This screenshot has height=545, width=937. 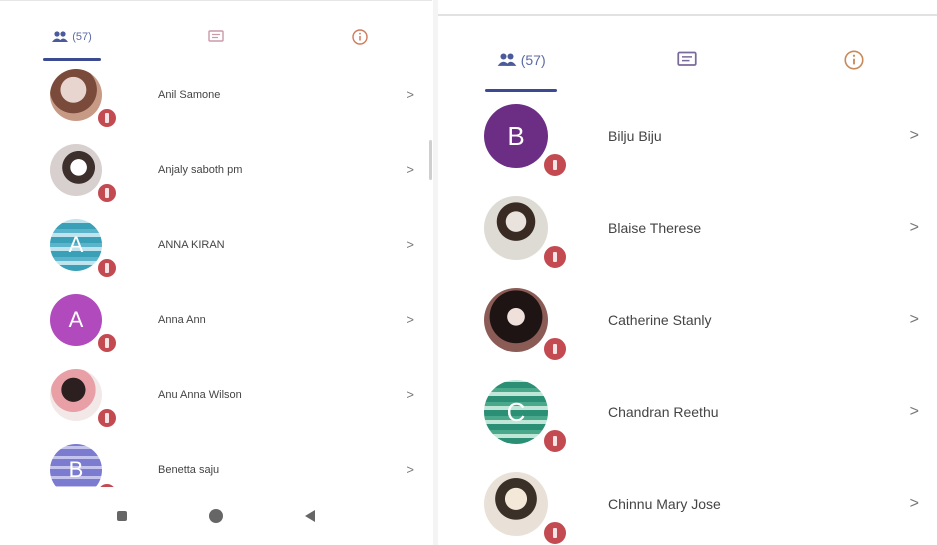 What do you see at coordinates (655, 228) in the screenshot?
I see `member-name: Blaise Therese` at bounding box center [655, 228].